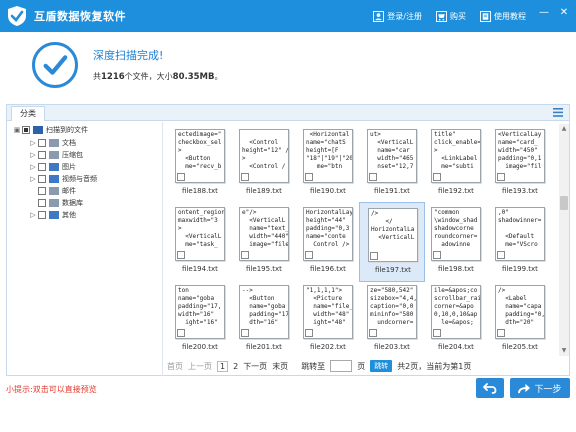  I want to click on tree-item: 数据库, so click(56, 202).